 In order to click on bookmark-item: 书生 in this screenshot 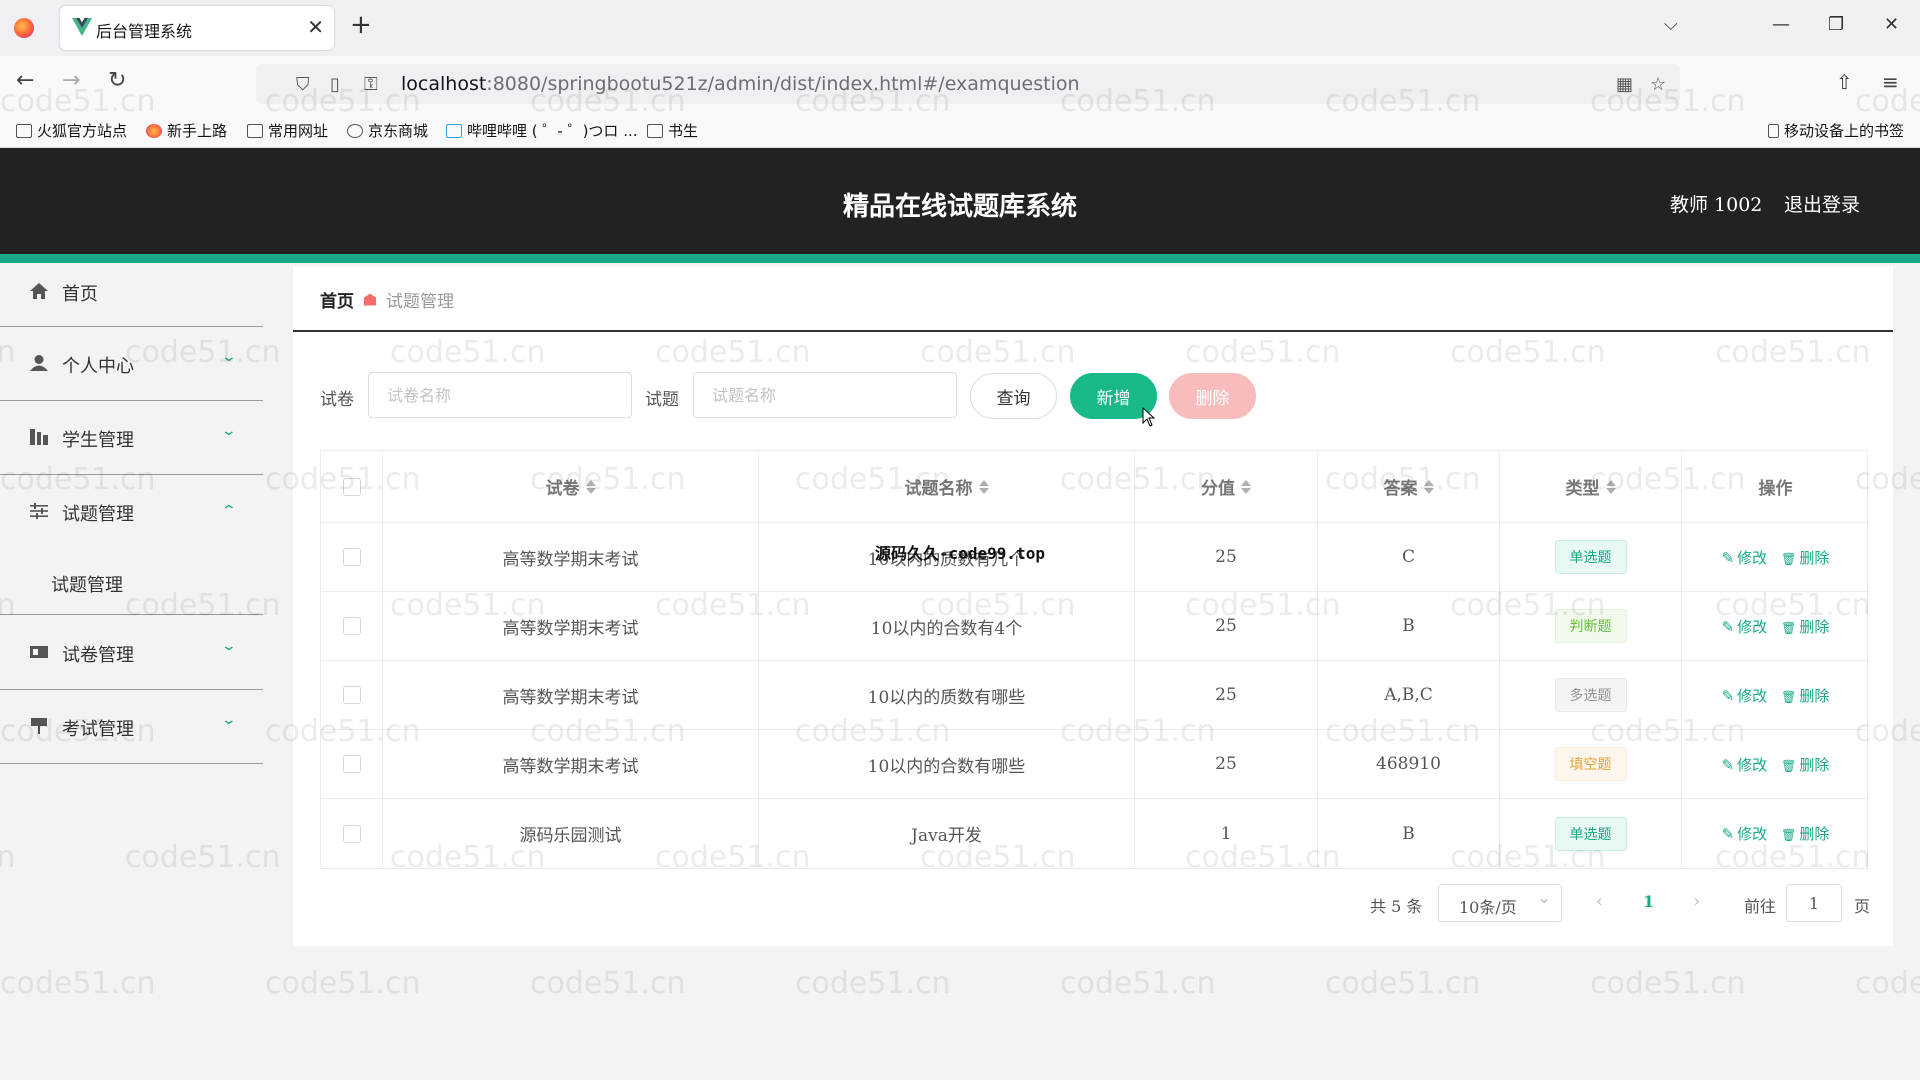, I will do `click(672, 130)`.